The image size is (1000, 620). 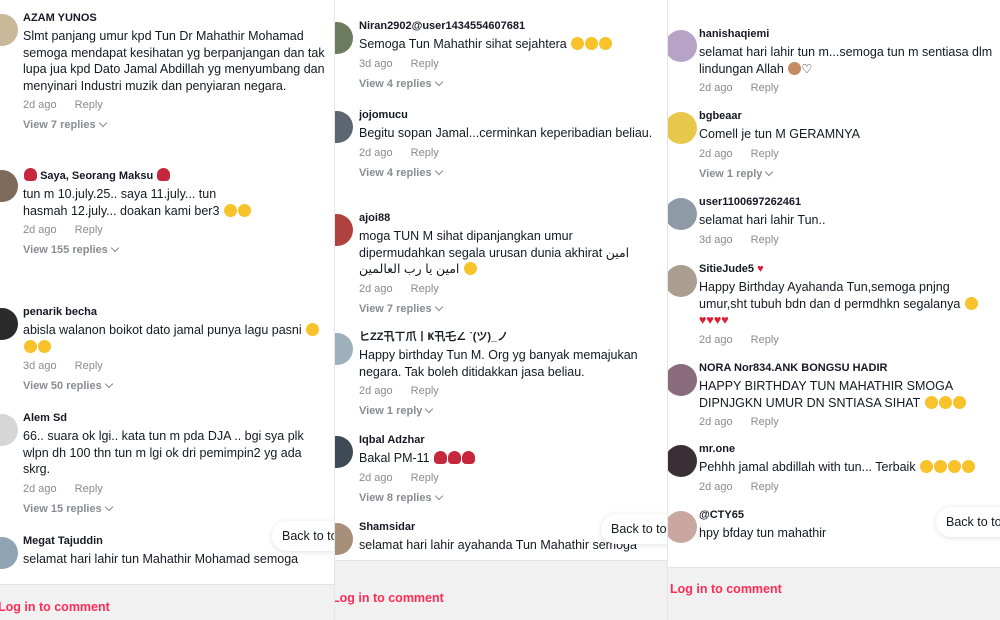 I want to click on comment-username: Saya, Seorang Maksu, so click(x=176, y=175).